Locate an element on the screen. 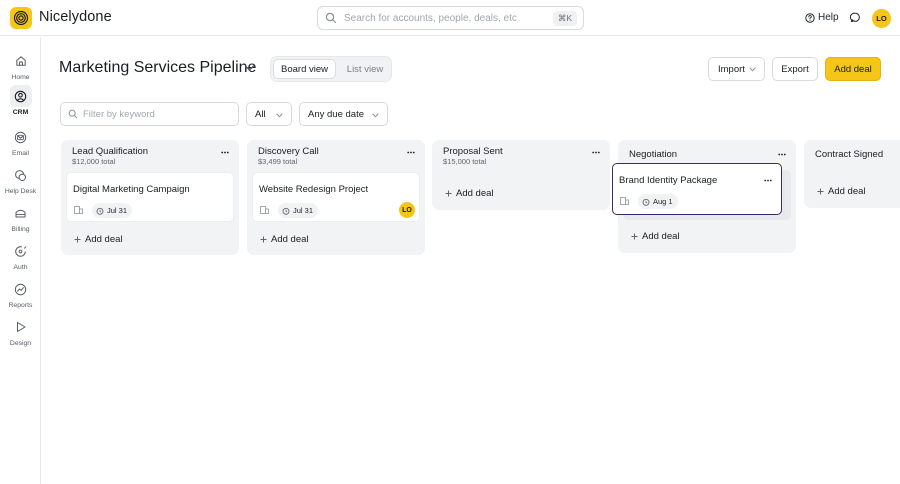 The image size is (900, 484). home-icon is located at coordinates (20, 61).